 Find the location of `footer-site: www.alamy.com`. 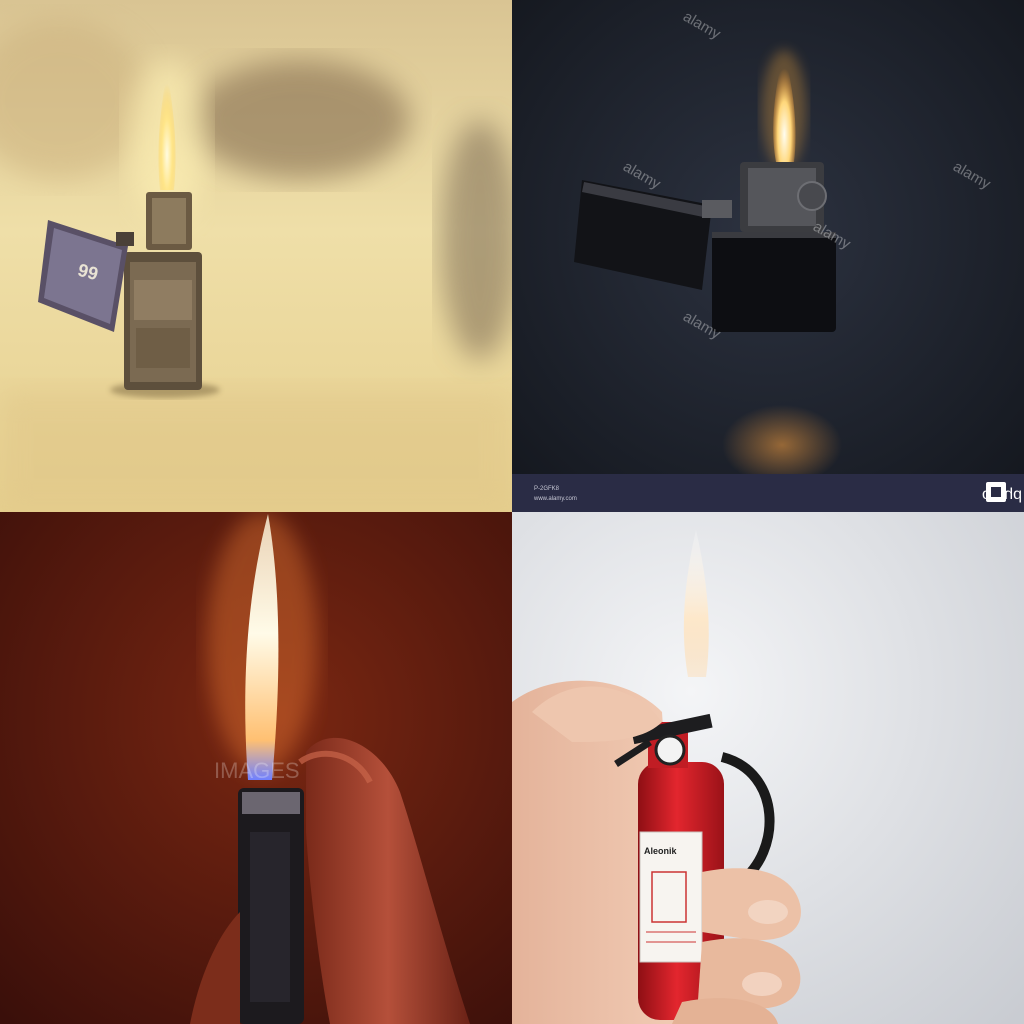

footer-site: www.alamy.com is located at coordinates (555, 499).